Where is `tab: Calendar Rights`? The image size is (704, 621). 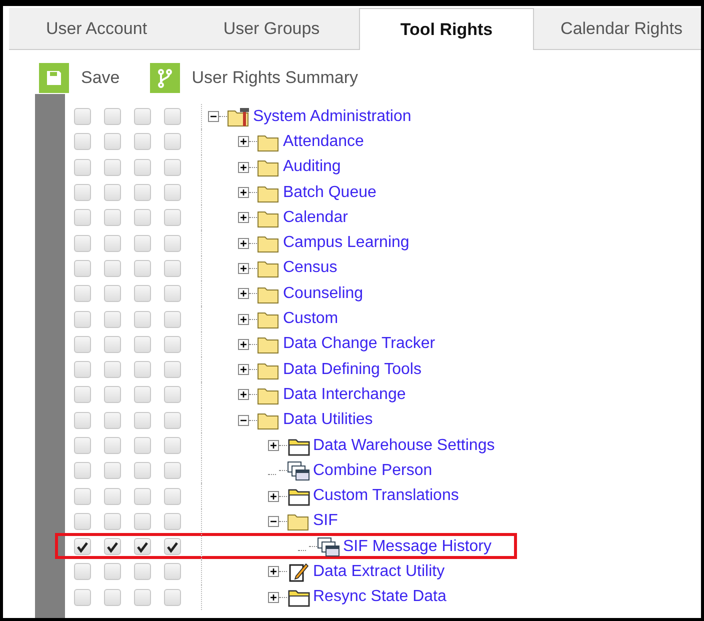 tab: Calendar Rights is located at coordinates (617, 29).